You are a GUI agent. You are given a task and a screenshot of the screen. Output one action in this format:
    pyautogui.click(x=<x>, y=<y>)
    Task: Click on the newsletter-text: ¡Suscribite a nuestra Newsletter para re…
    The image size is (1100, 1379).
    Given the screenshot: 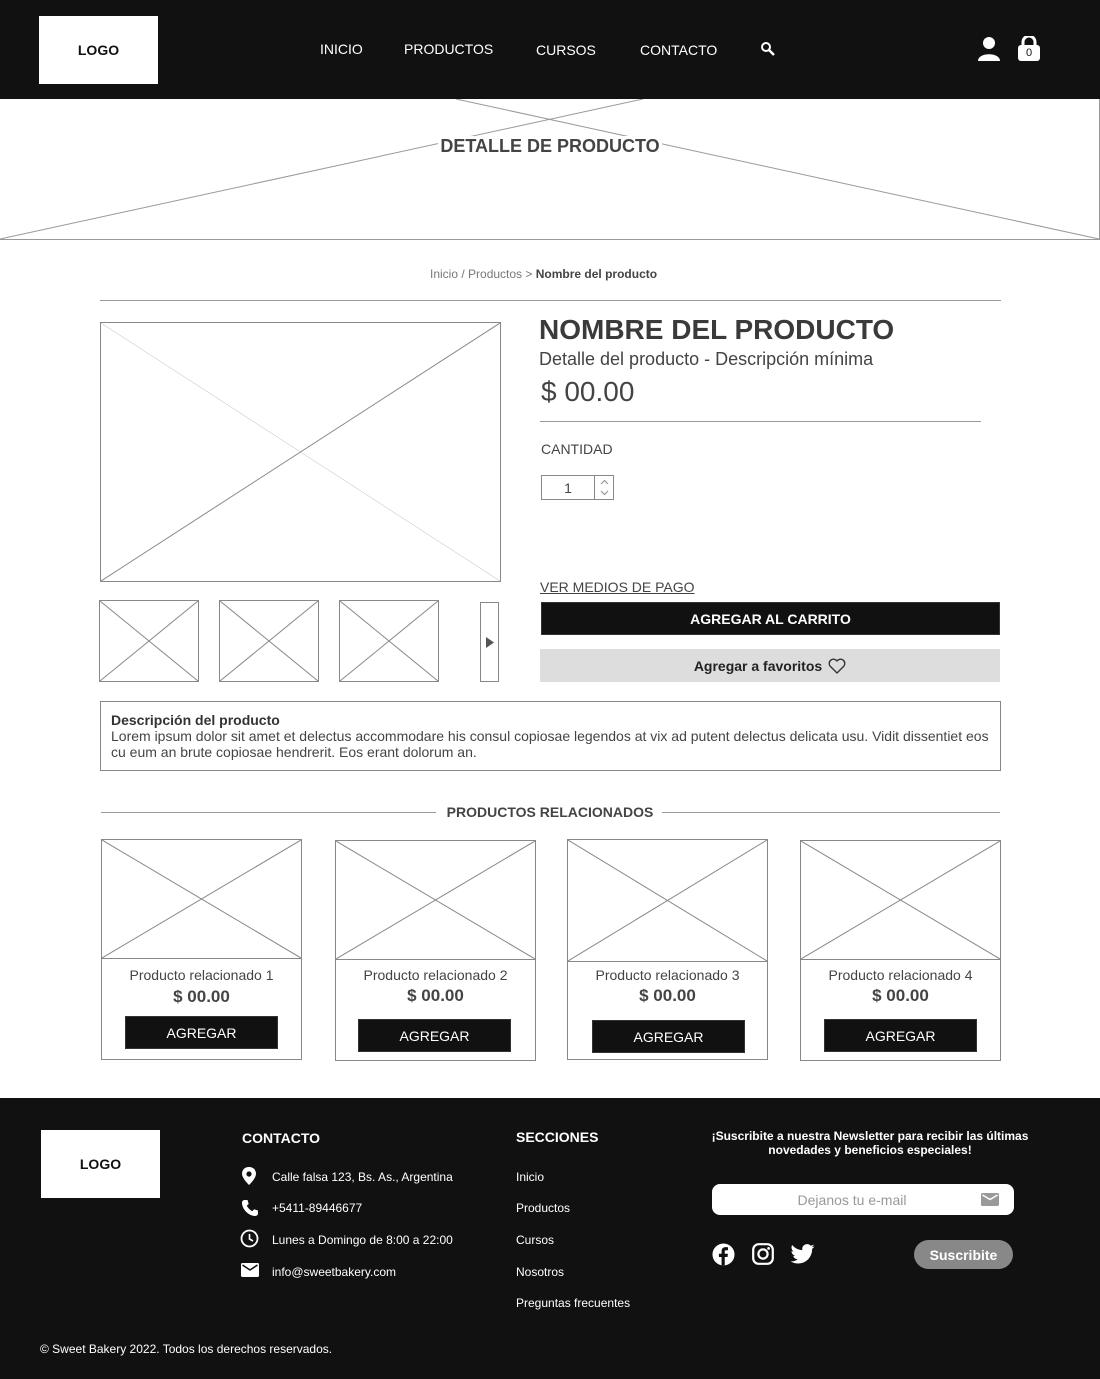 What is the action you would take?
    pyautogui.click(x=870, y=1143)
    